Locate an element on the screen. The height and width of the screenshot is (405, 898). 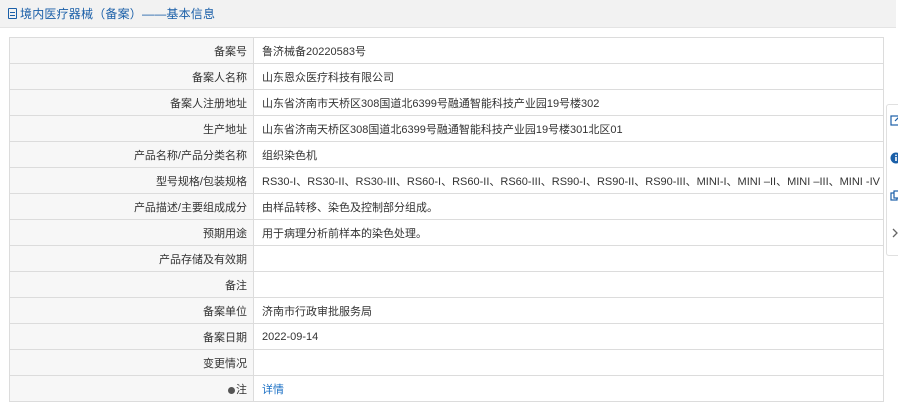
copy-button is located at coordinates (894, 196).